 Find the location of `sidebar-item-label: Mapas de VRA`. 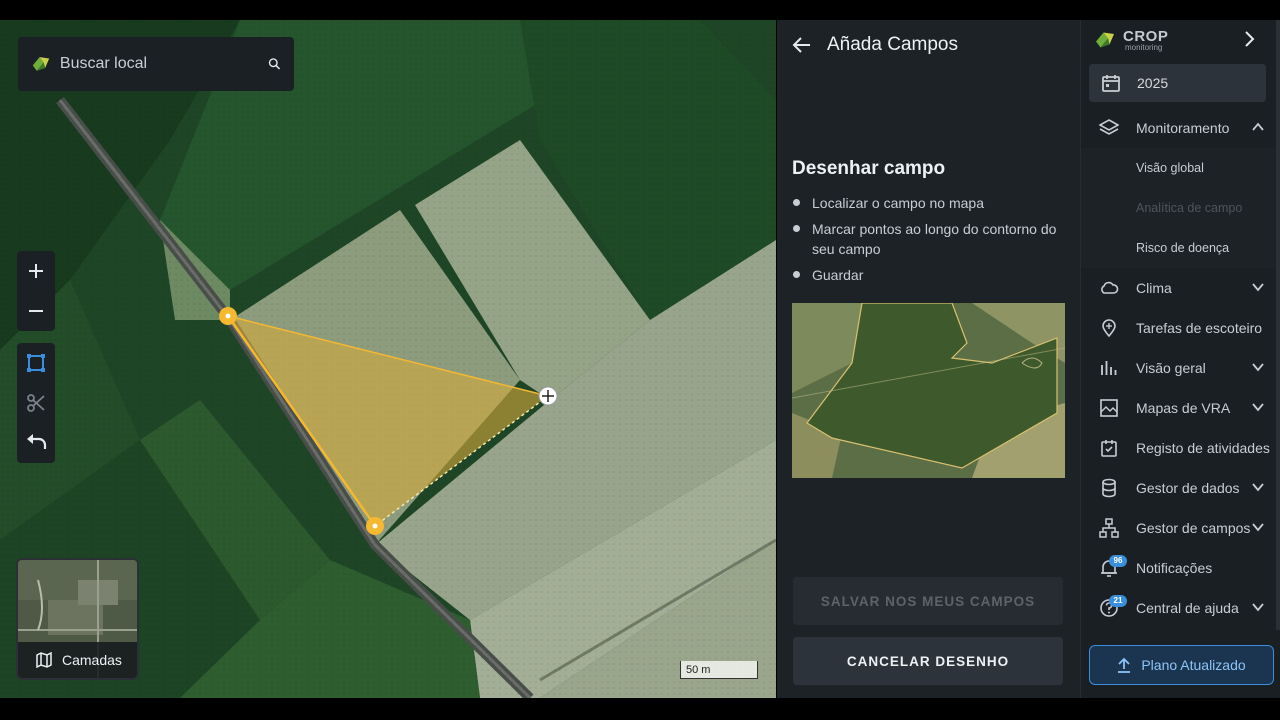

sidebar-item-label: Mapas de VRA is located at coordinates (1183, 408).